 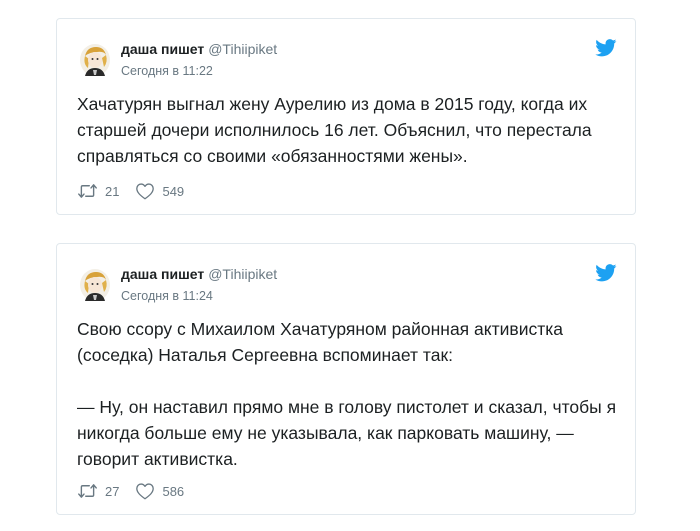 What do you see at coordinates (167, 71) in the screenshot?
I see `timestamp: Сегодня в 11:22` at bounding box center [167, 71].